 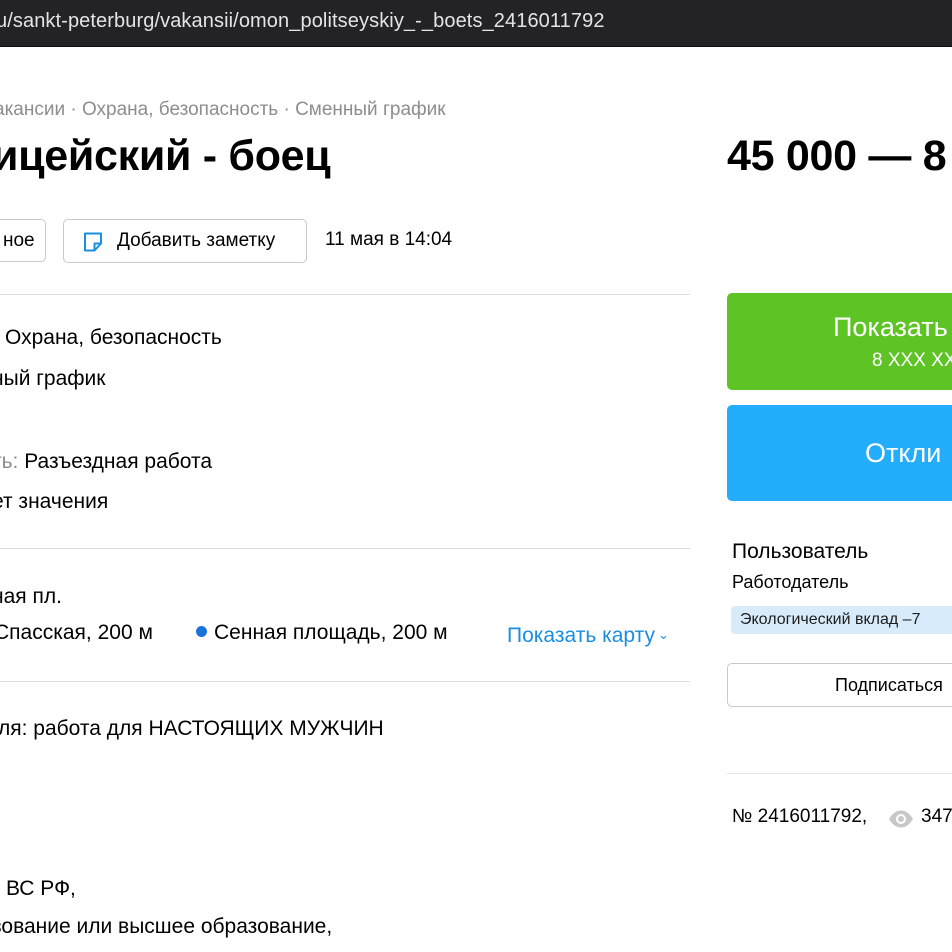 I want to click on subscribe-button: Подписаться, so click(x=839, y=685).